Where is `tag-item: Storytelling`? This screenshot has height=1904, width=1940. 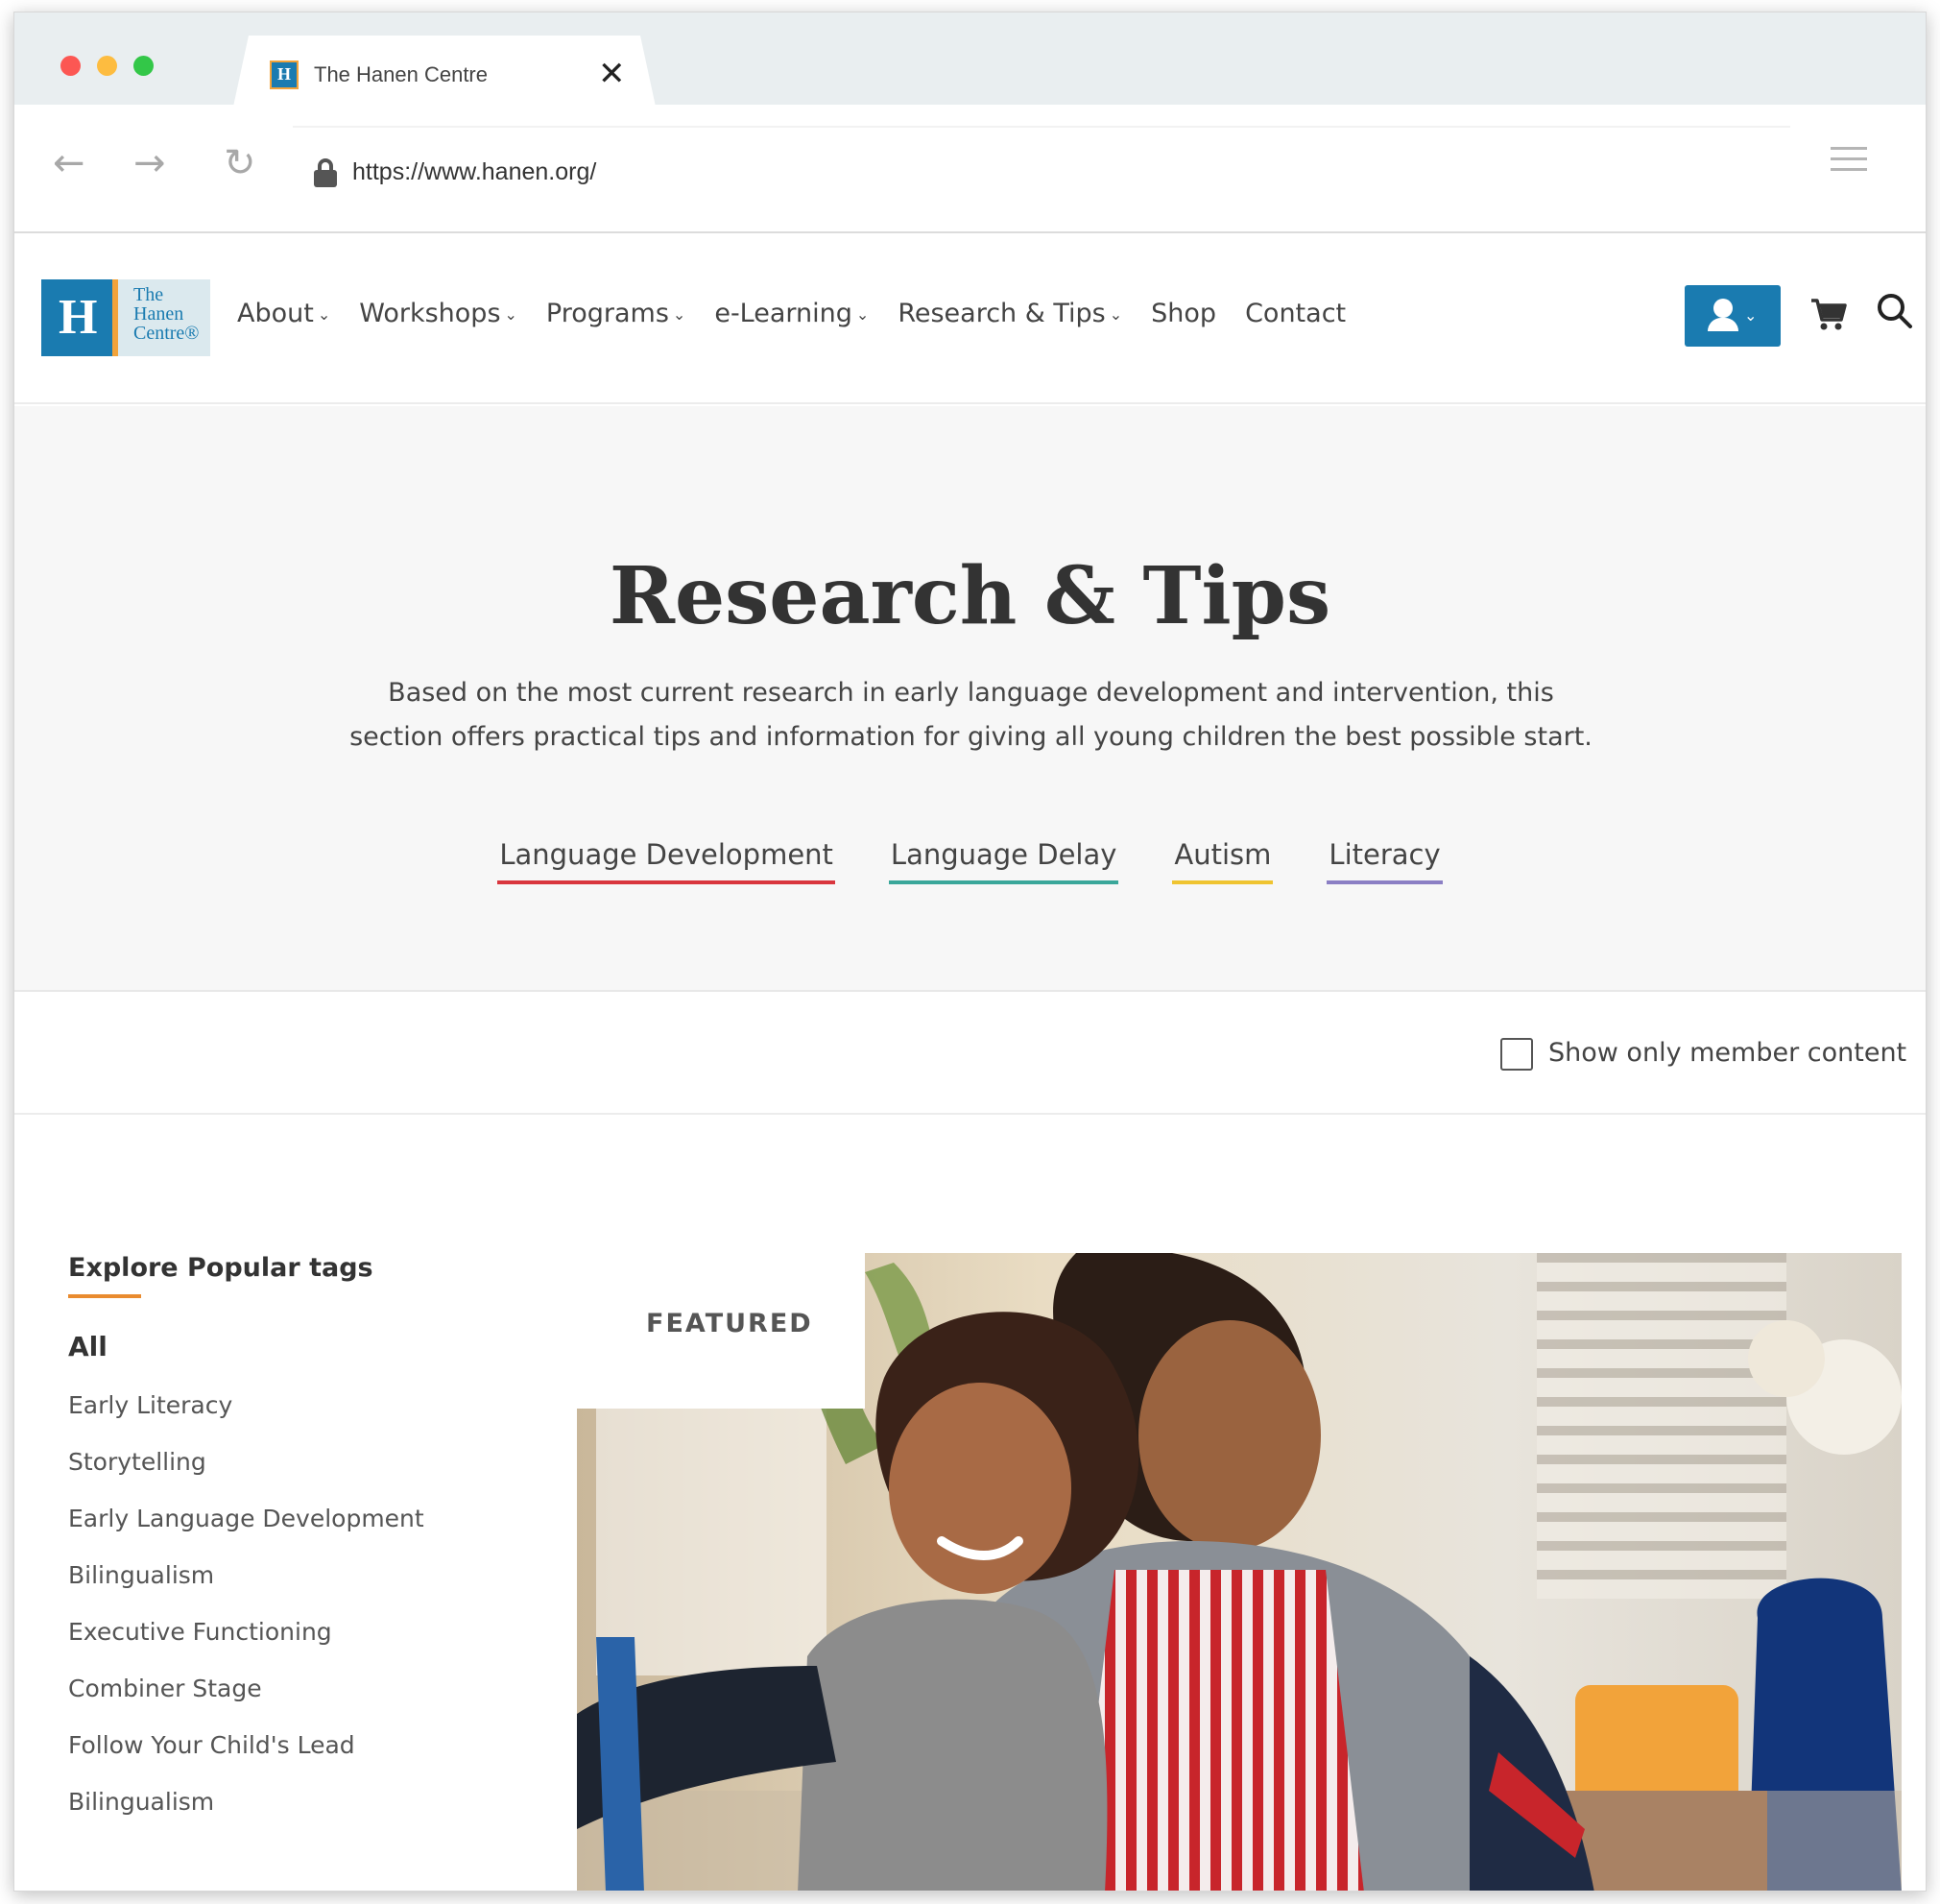 tag-item: Storytelling is located at coordinates (298, 1462).